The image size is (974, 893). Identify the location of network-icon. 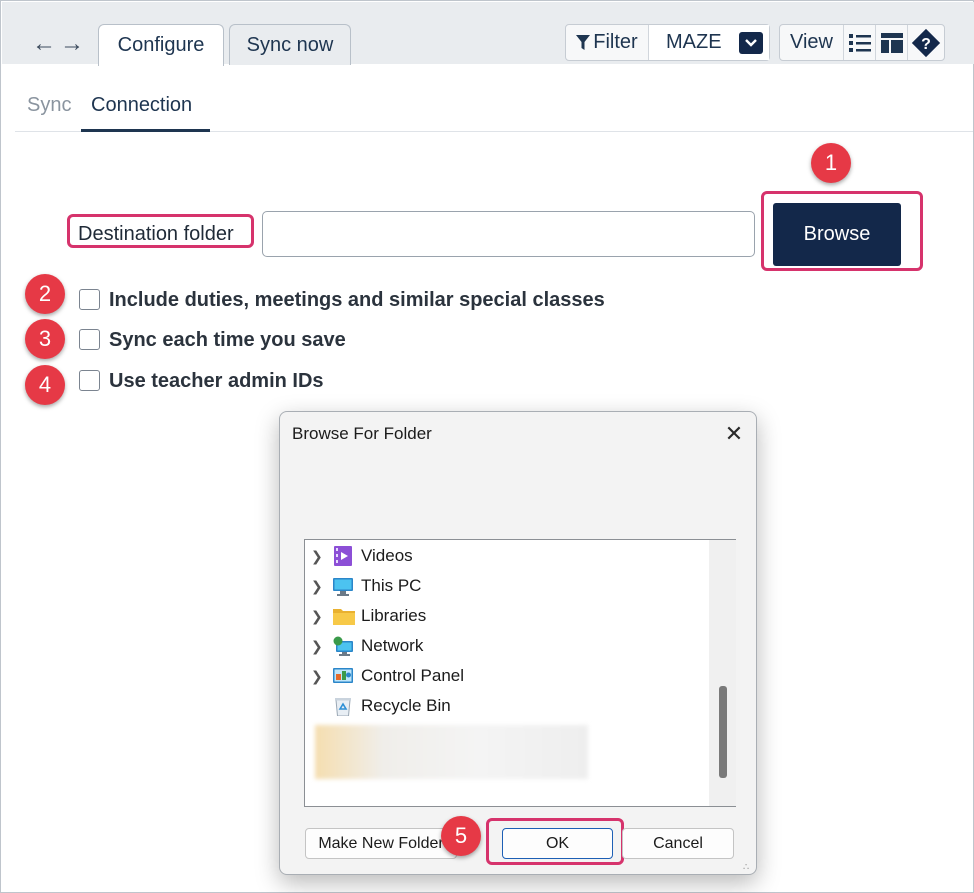
(343, 646).